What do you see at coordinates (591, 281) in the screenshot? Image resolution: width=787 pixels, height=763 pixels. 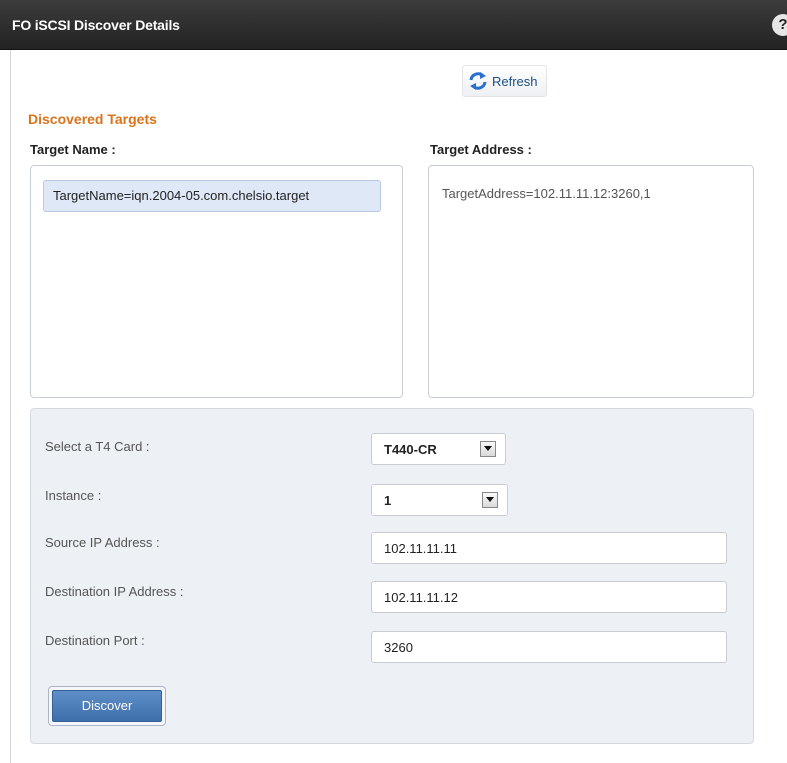 I see `target-address-list: TargetAddress=102.11.11.12:3260,1` at bounding box center [591, 281].